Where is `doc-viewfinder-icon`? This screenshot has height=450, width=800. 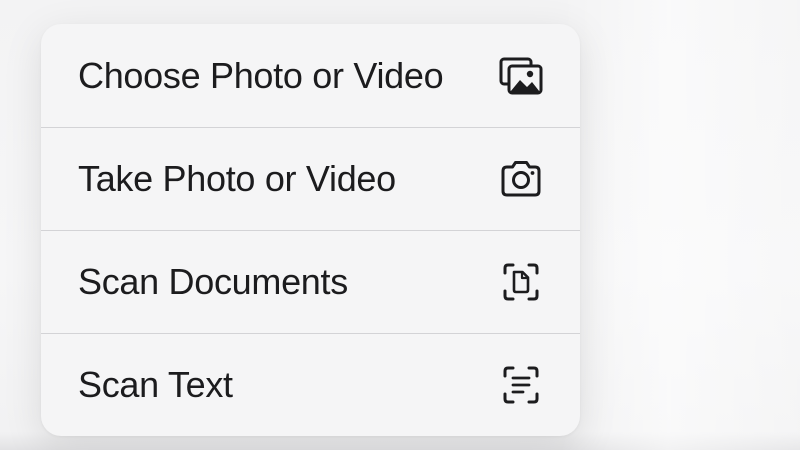
doc-viewfinder-icon is located at coordinates (521, 282).